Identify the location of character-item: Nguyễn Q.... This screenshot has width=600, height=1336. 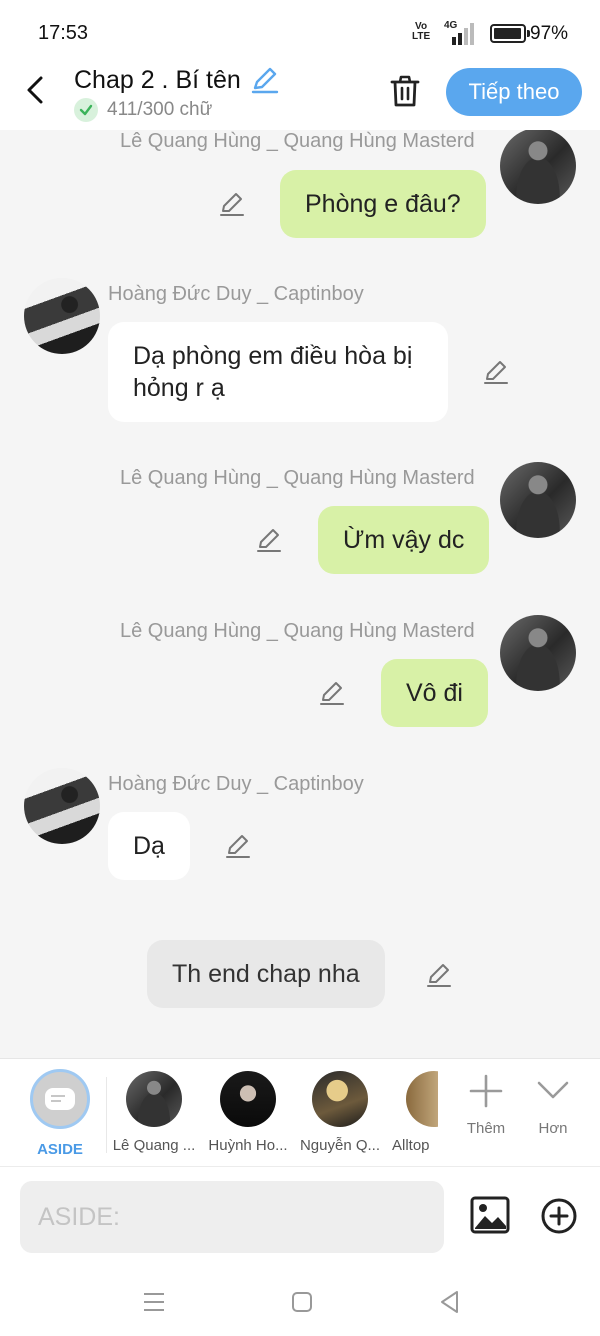
(340, 1112).